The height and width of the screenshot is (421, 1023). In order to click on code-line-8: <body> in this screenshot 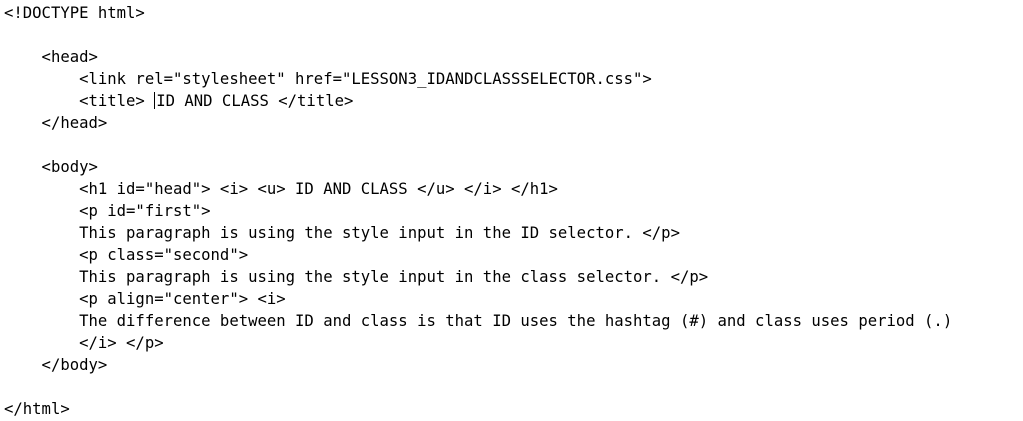, I will do `click(51, 167)`.